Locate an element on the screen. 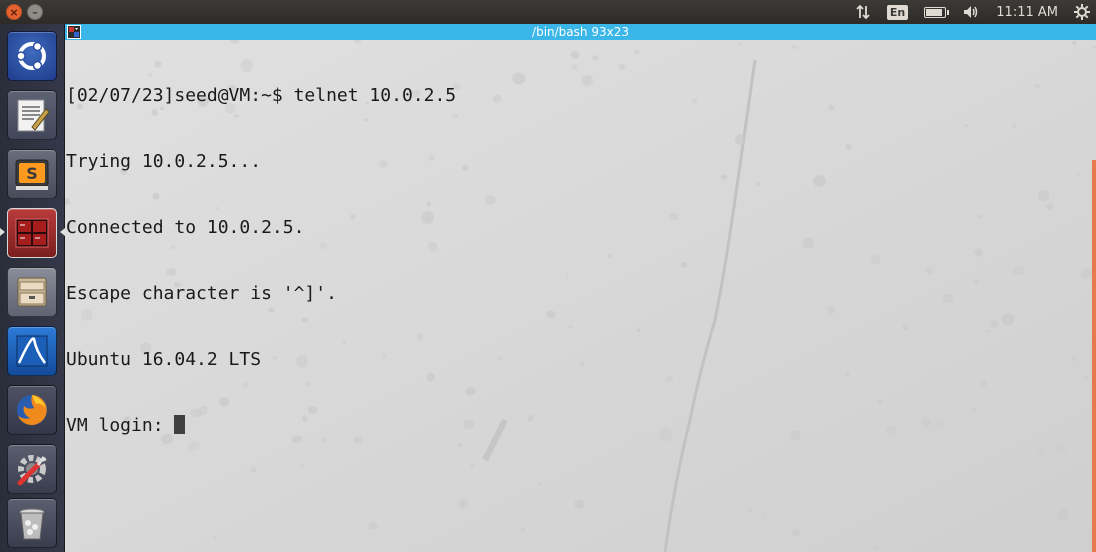 The width and height of the screenshot is (1096, 552). terminal-line: Connected to 10.0.2.5. is located at coordinates (185, 227).